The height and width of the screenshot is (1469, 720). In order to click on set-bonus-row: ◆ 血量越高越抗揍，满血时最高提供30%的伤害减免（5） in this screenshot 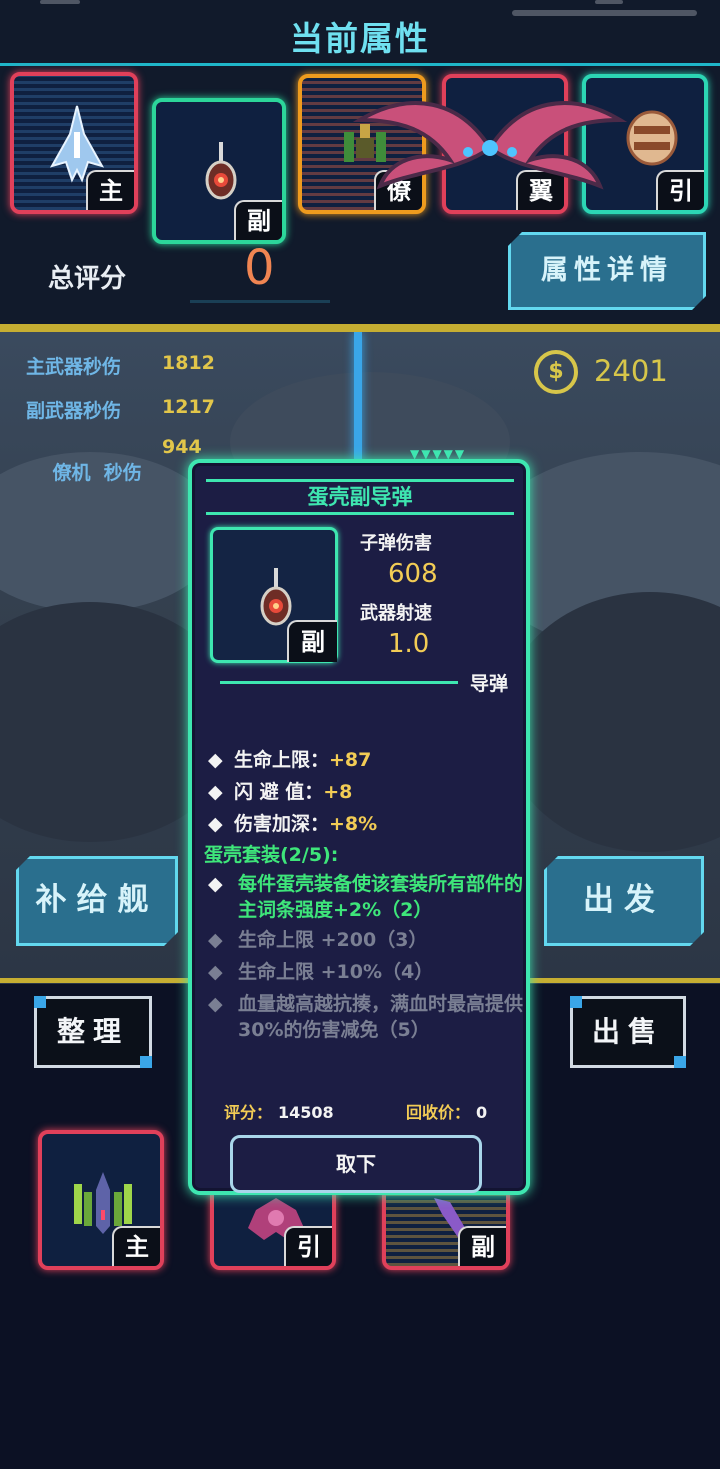, I will do `click(368, 1017)`.